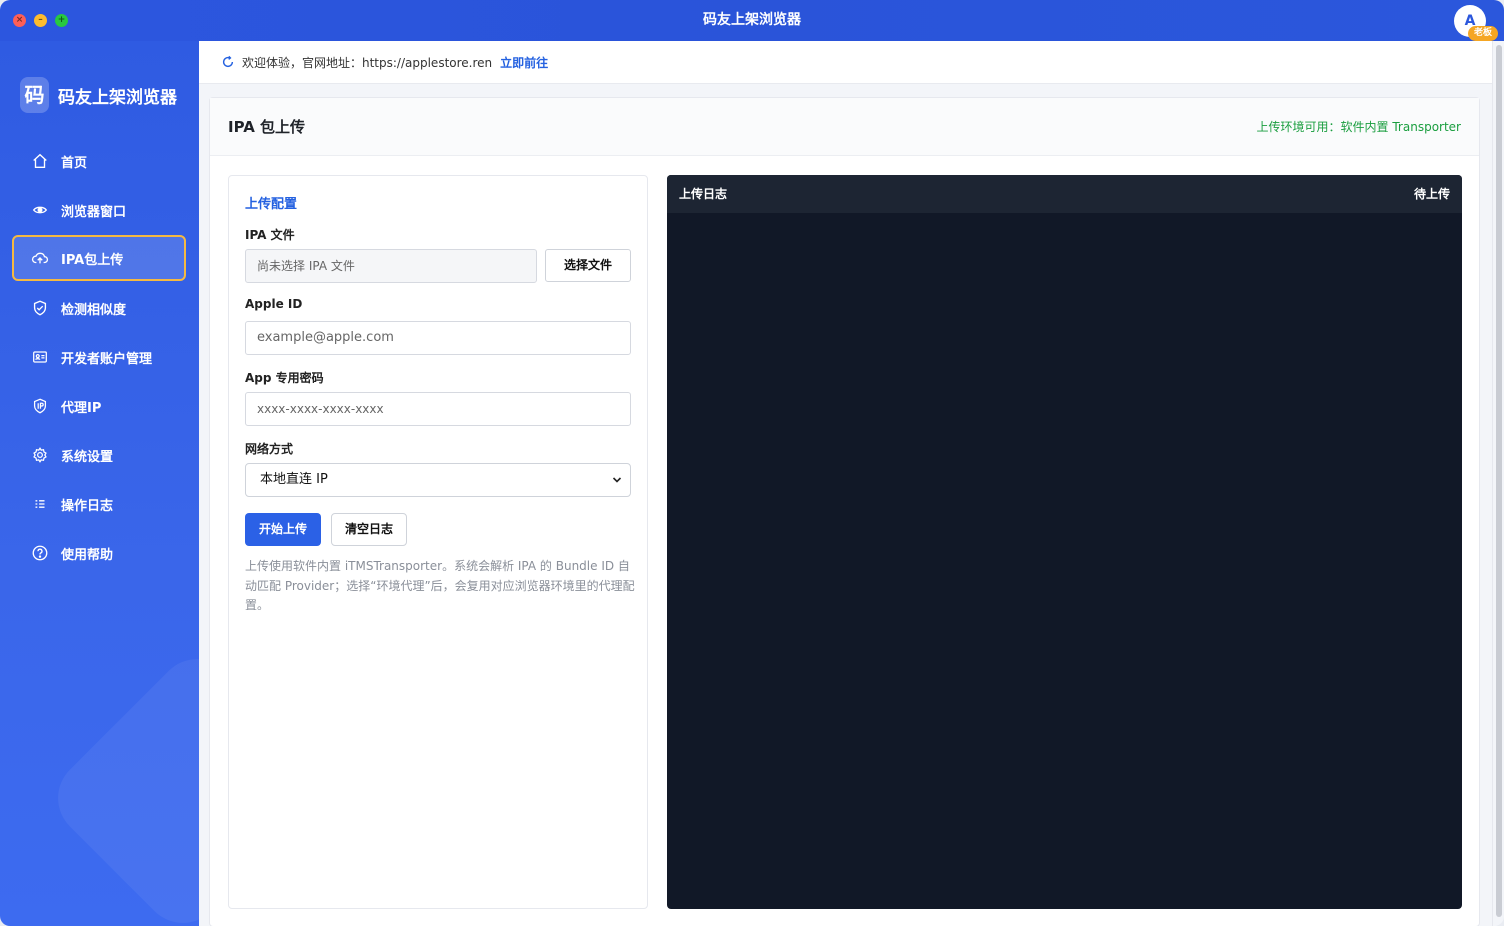  I want to click on card-header: IPA 包上传 上传环境可用：软件内置 Transporter, so click(844, 127).